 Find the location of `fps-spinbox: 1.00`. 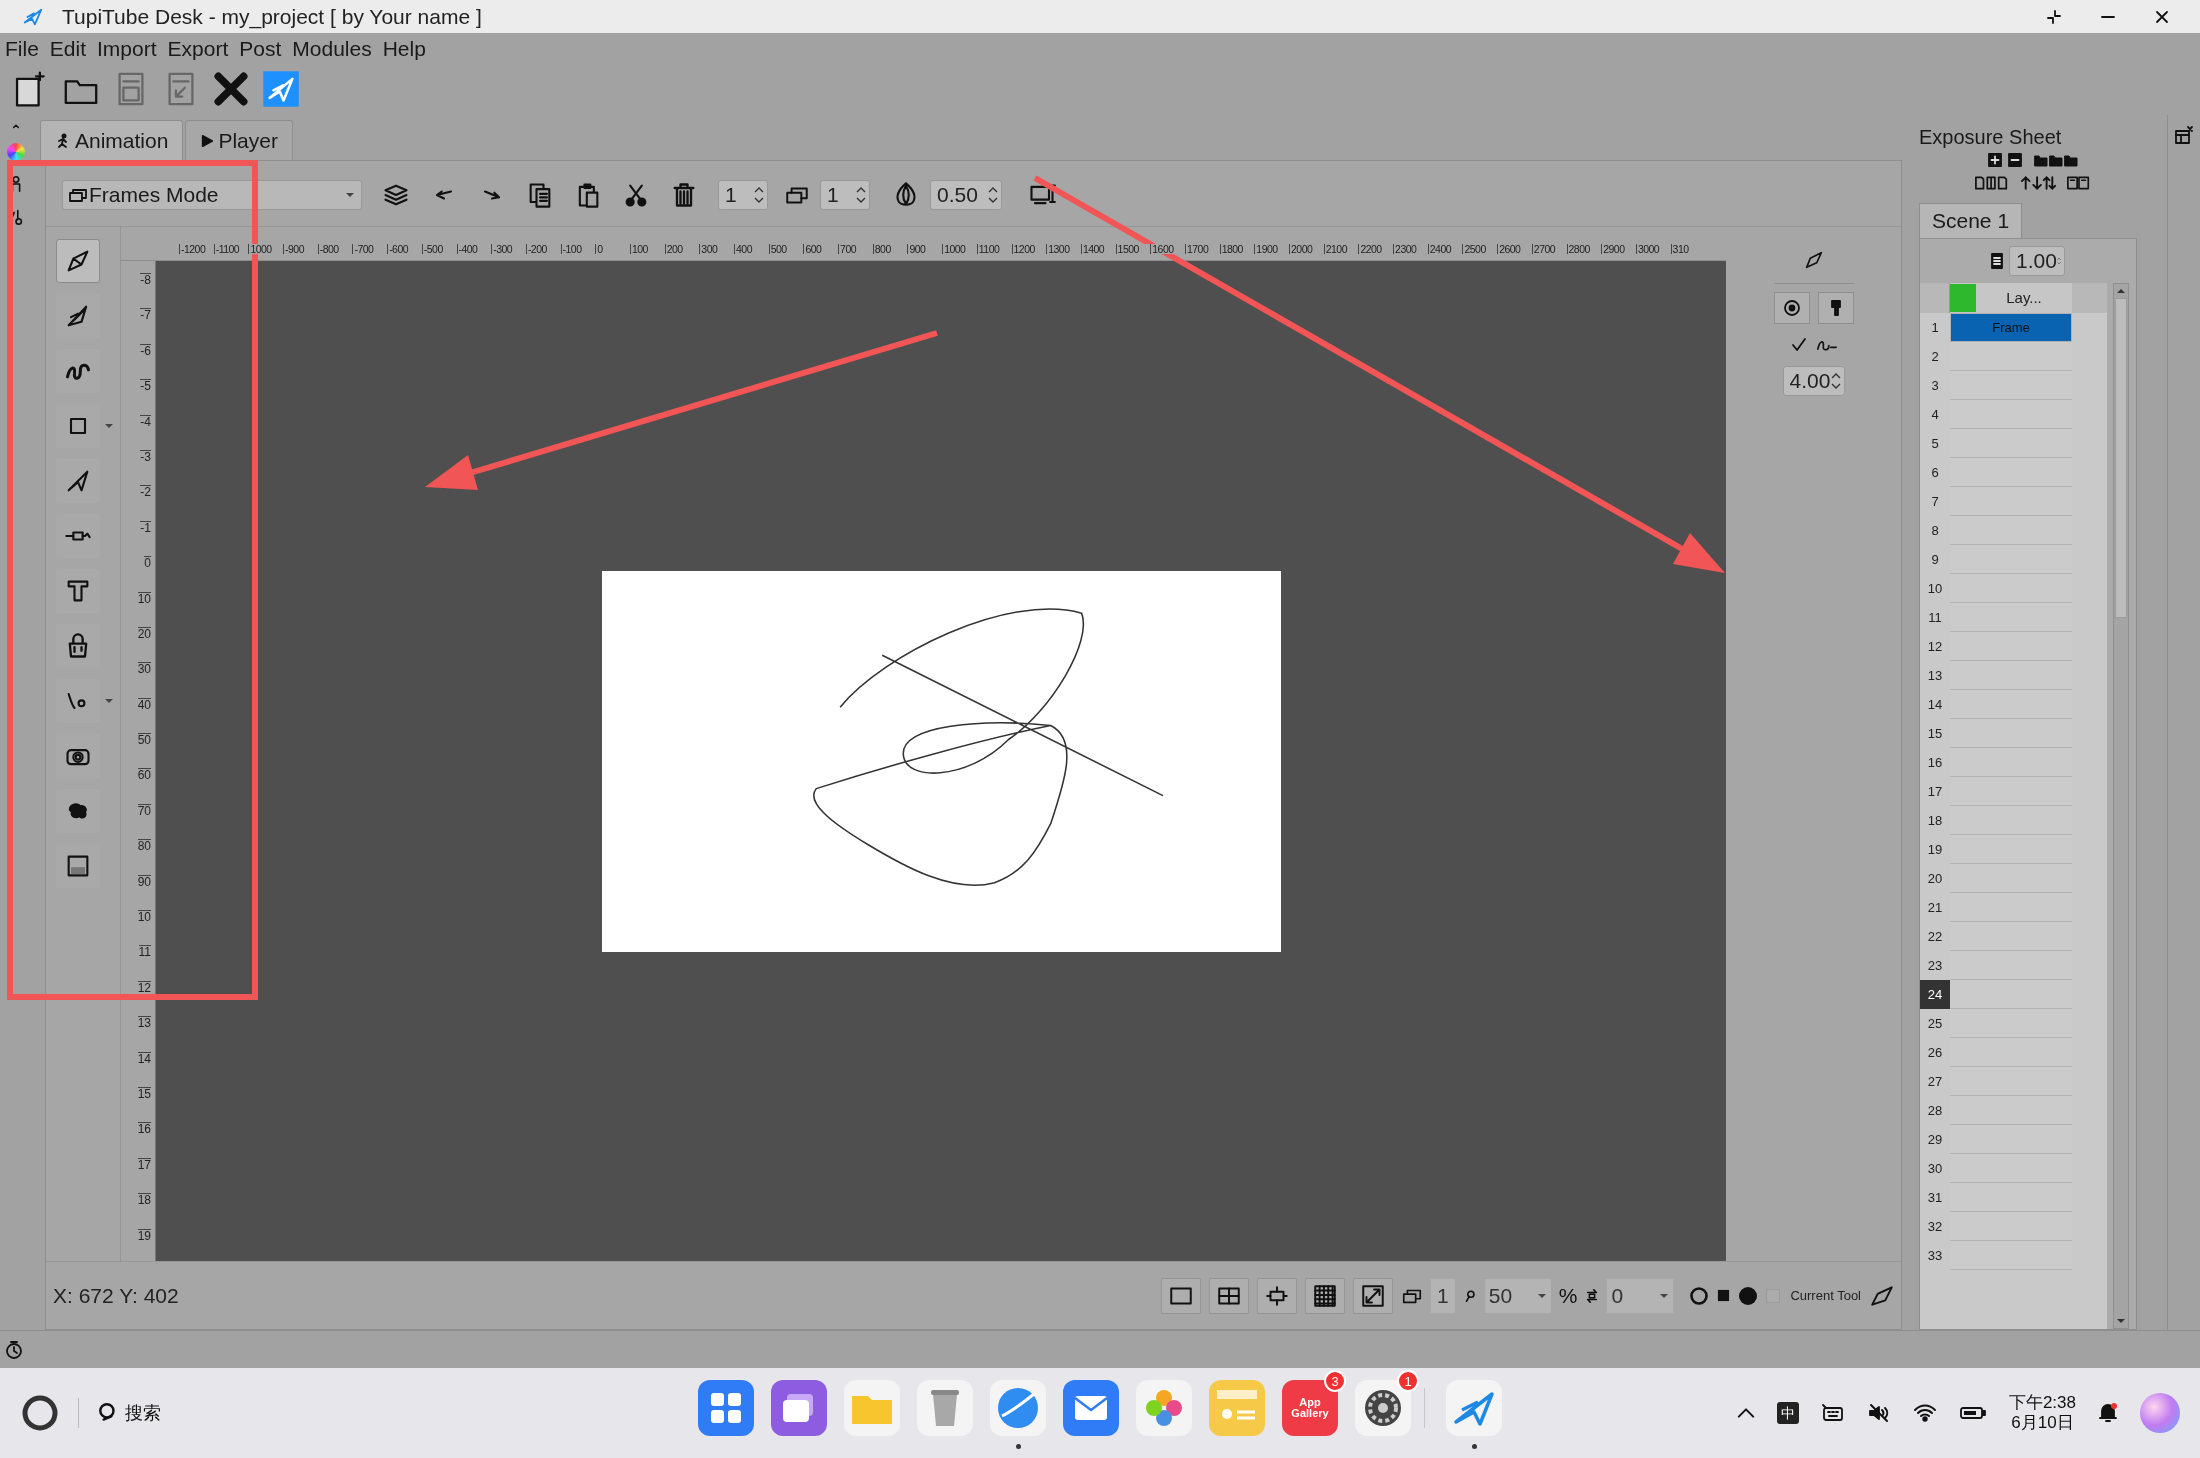

fps-spinbox: 1.00 is located at coordinates (2037, 261).